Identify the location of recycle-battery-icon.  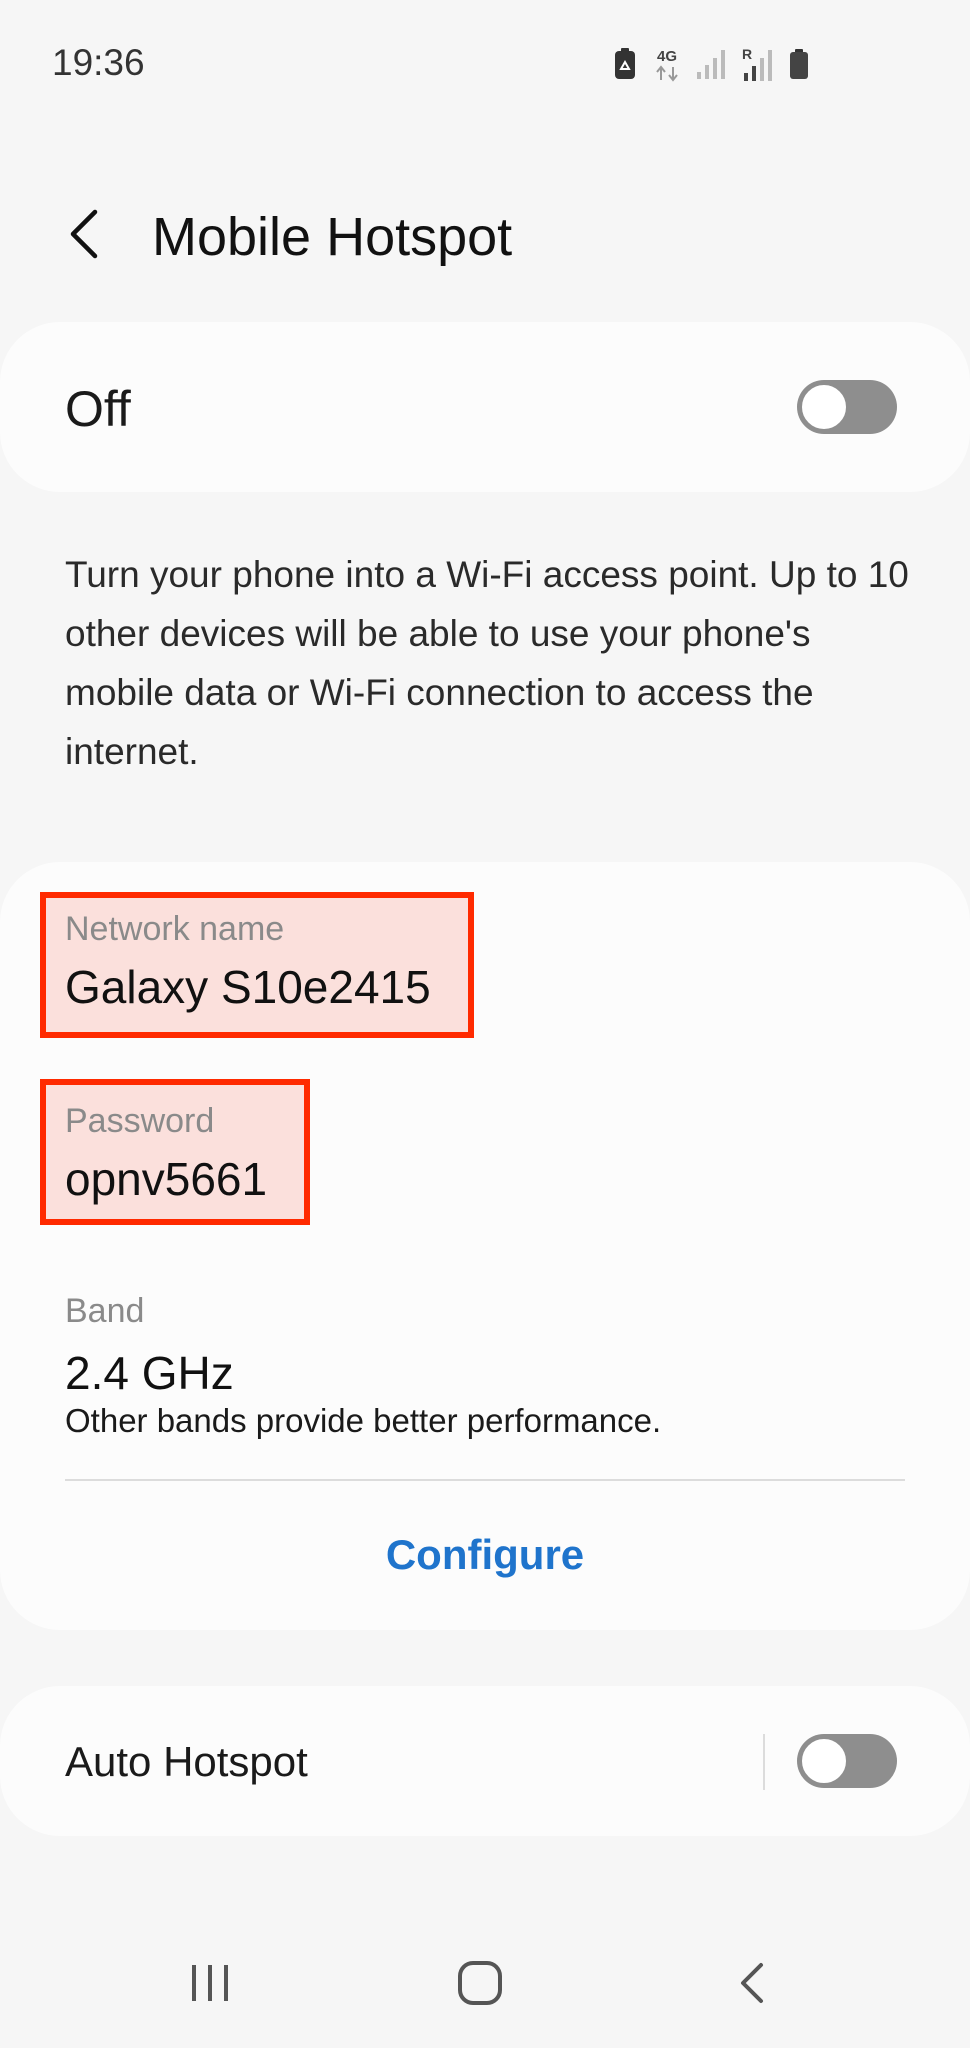
(625, 64).